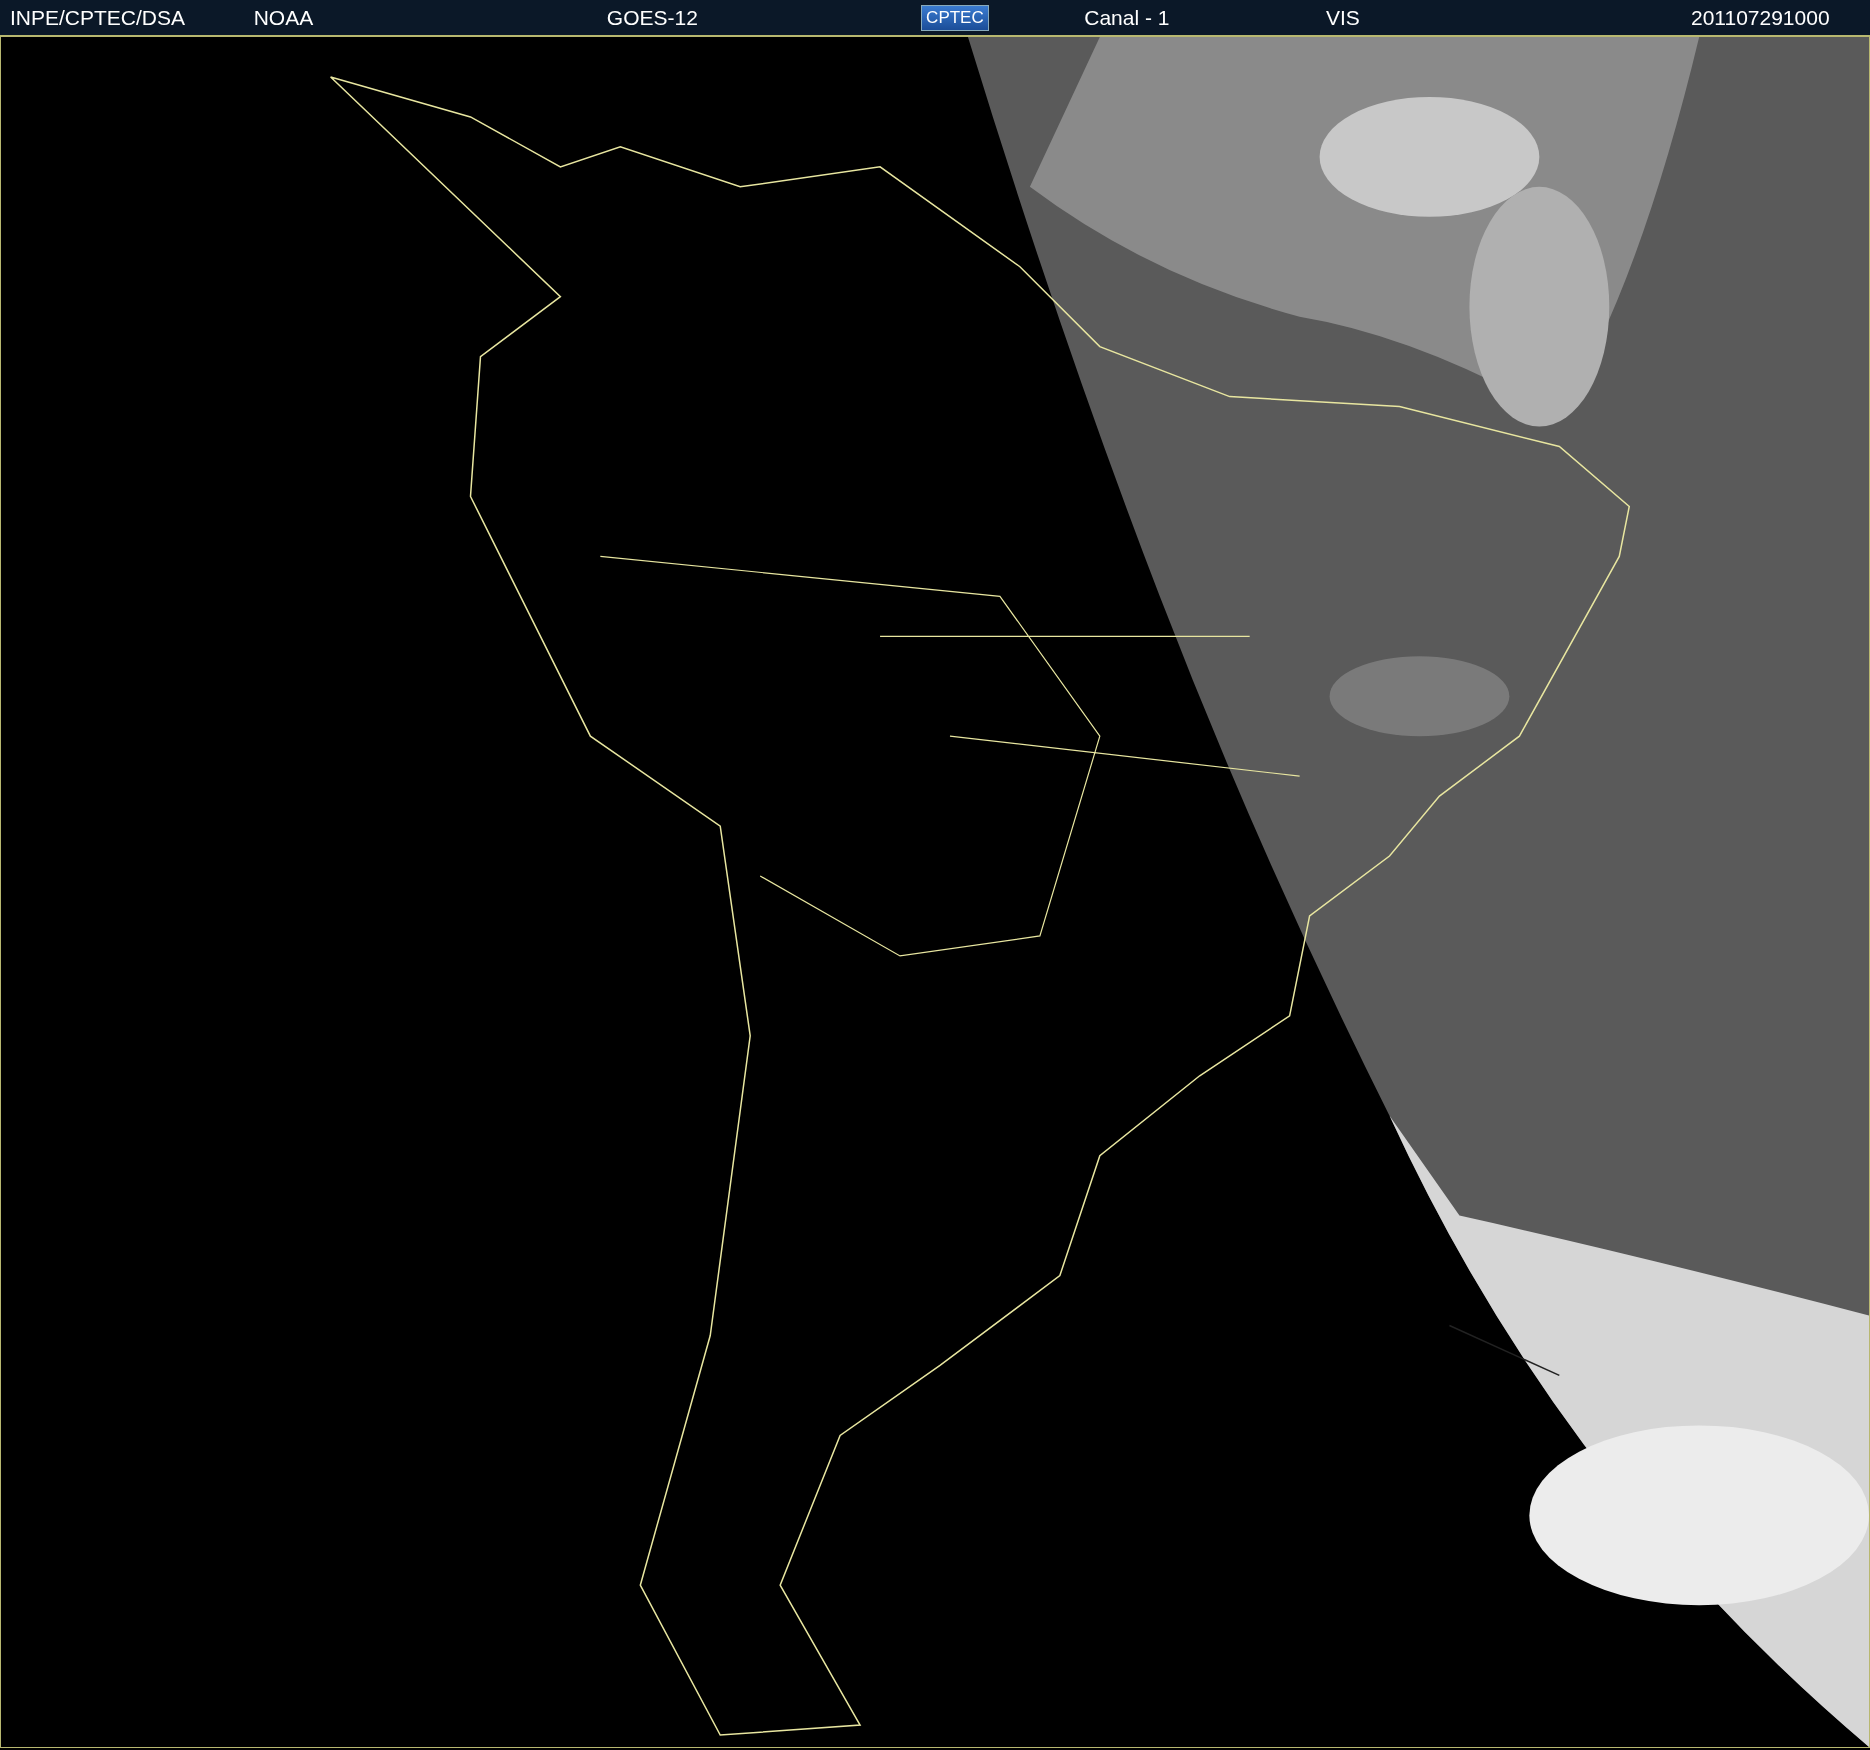 The width and height of the screenshot is (1870, 1750). Describe the element at coordinates (955, 17) in the screenshot. I see `logo: CPTEC` at that location.